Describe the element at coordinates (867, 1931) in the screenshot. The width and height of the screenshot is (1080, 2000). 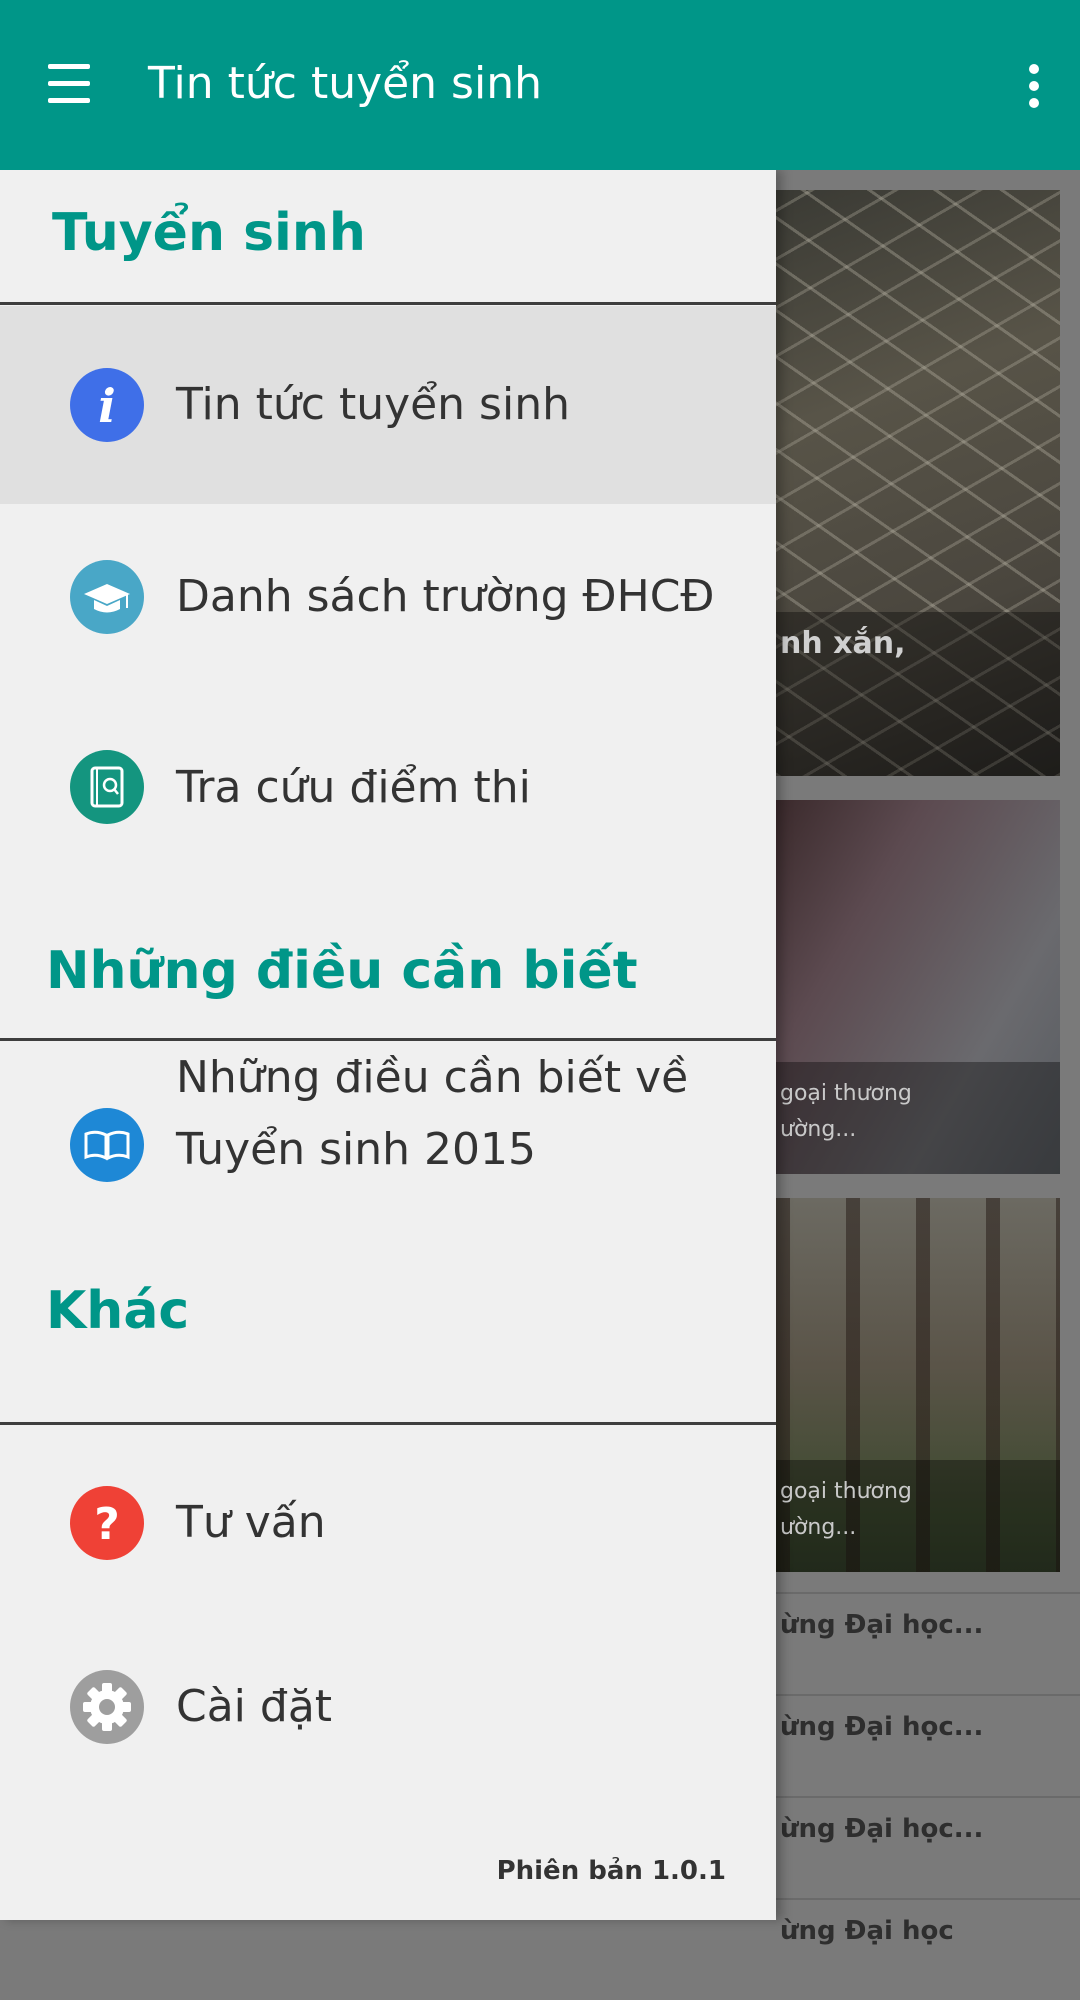
I see `list-item-text: ừng Đại học` at that location.